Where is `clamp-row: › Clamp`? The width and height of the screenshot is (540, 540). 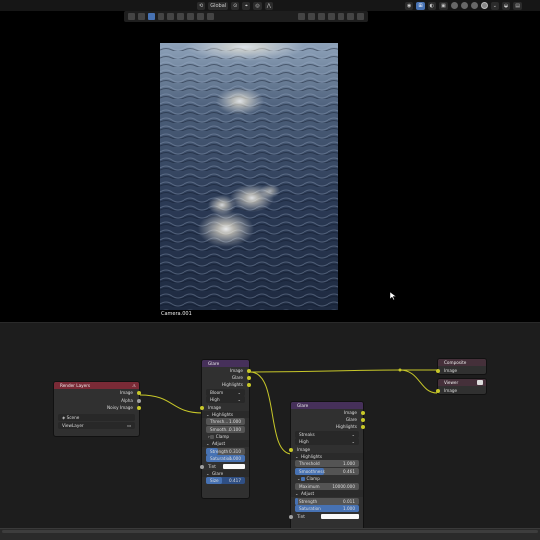 clamp-row: › Clamp is located at coordinates (225, 436).